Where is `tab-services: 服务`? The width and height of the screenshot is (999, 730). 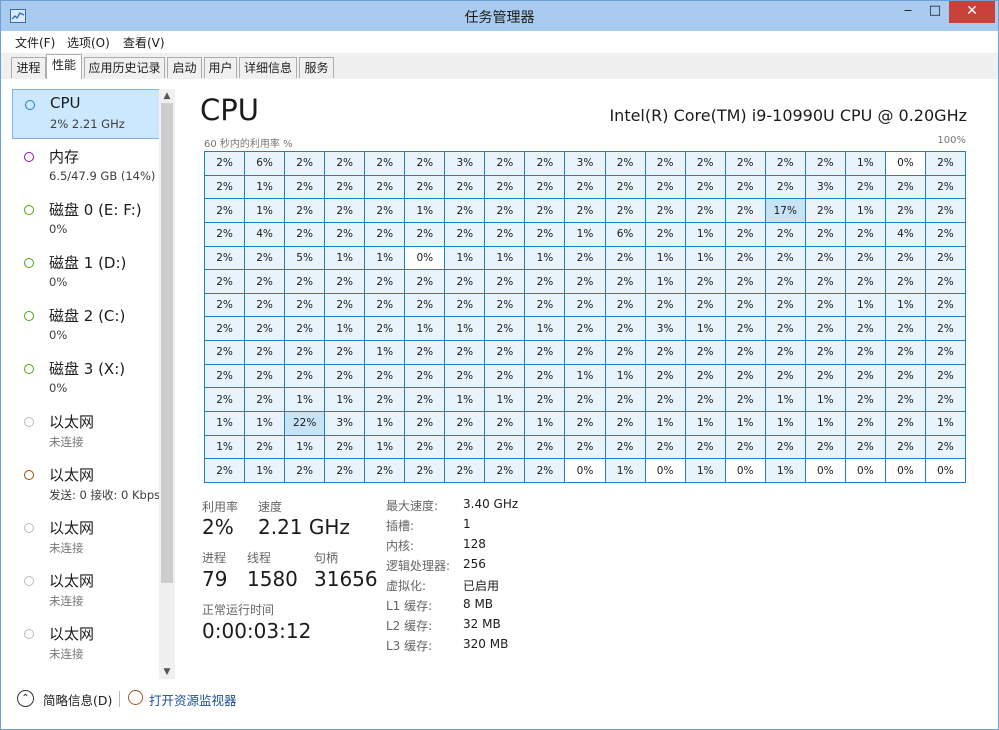
tab-services: 服务 is located at coordinates (316, 67).